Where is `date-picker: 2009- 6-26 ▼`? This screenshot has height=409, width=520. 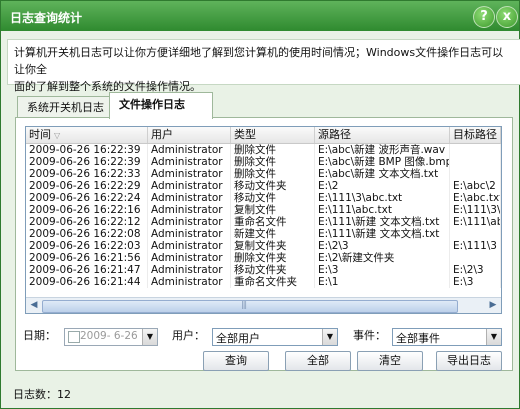 date-picker: 2009- 6-26 ▼ is located at coordinates (111, 337).